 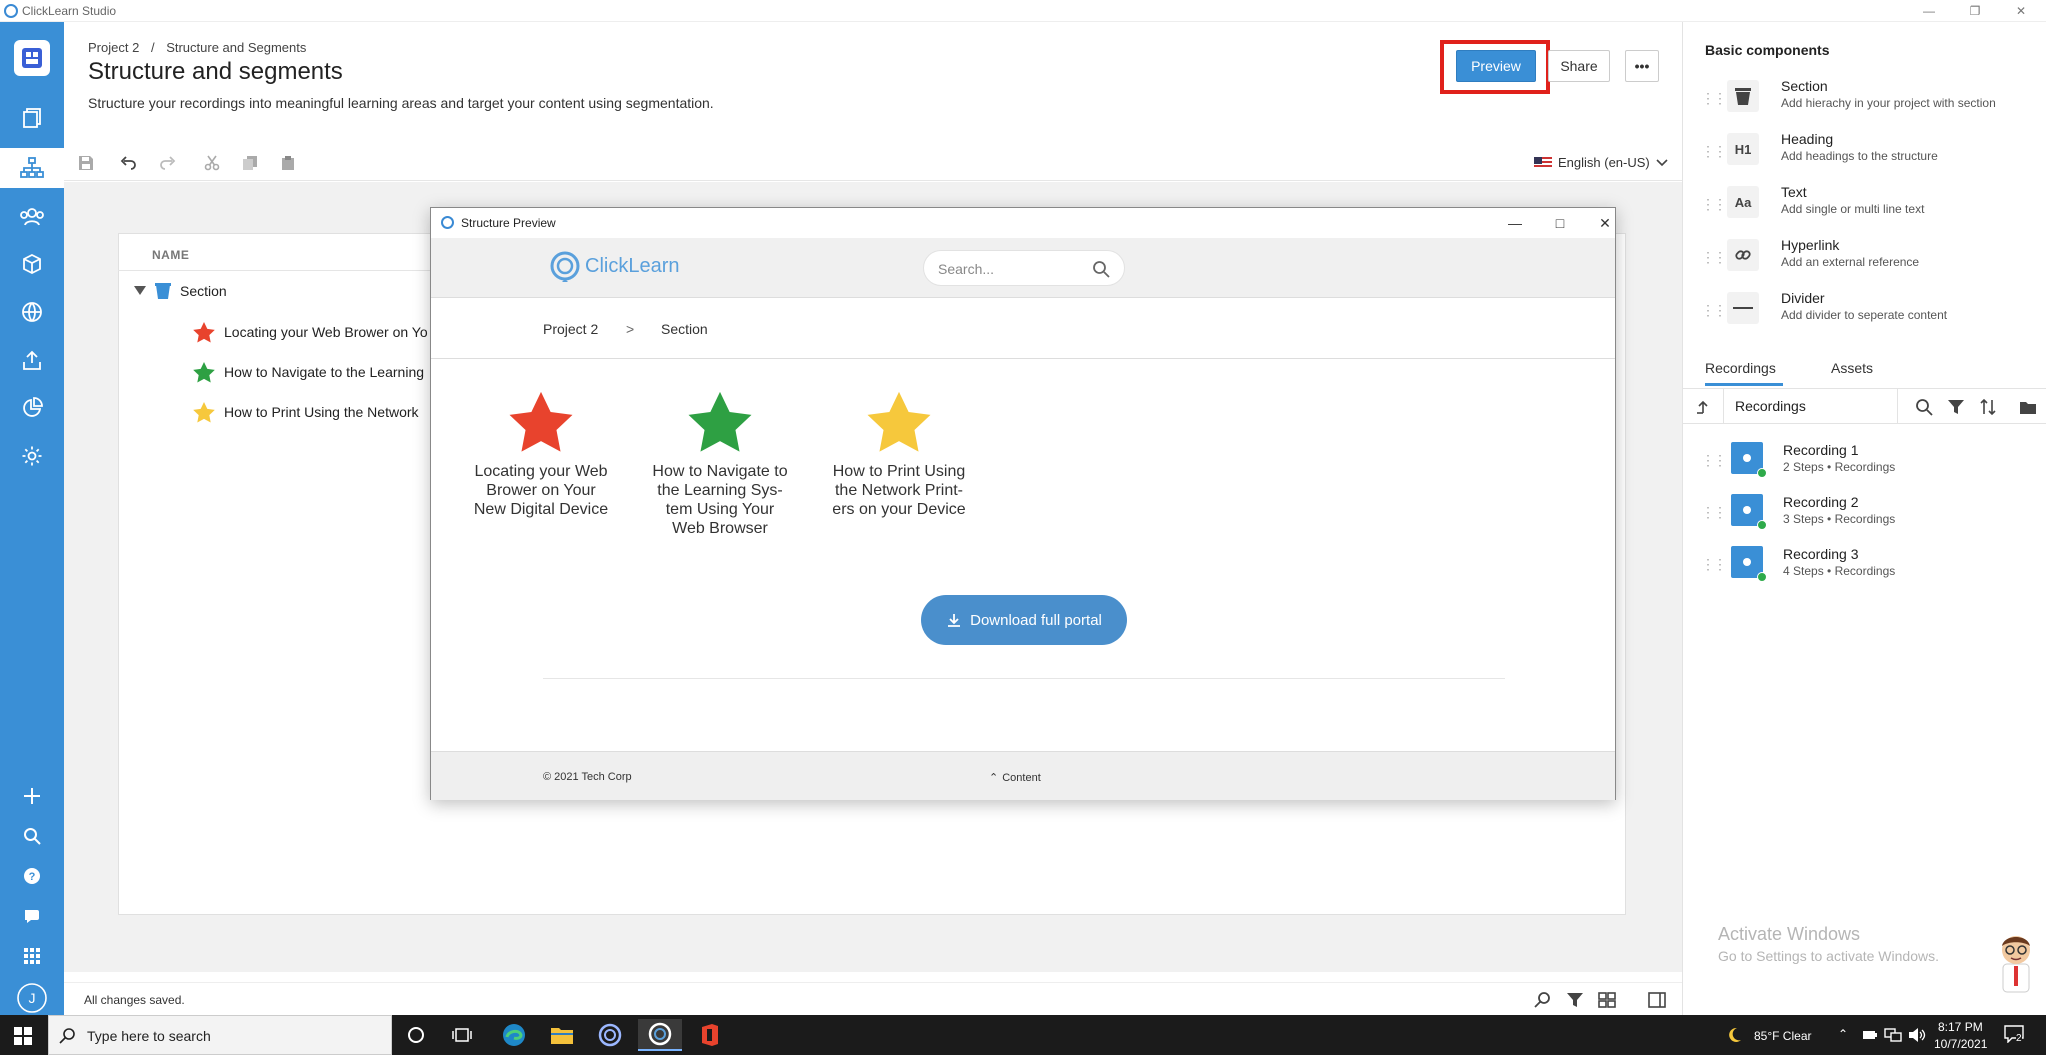 What do you see at coordinates (1657, 1000) in the screenshot?
I see `toggle-panel-icon` at bounding box center [1657, 1000].